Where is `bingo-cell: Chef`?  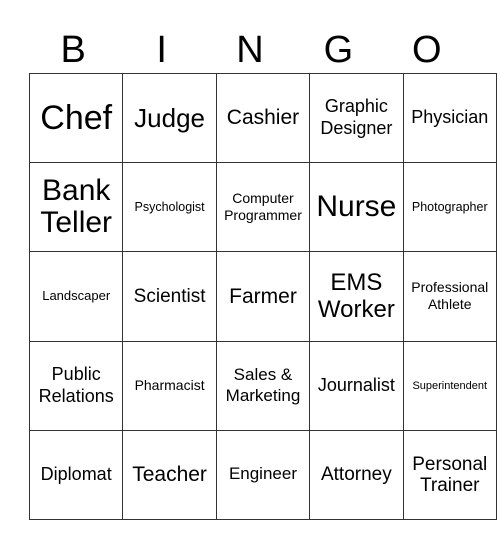 bingo-cell: Chef is located at coordinates (76, 118).